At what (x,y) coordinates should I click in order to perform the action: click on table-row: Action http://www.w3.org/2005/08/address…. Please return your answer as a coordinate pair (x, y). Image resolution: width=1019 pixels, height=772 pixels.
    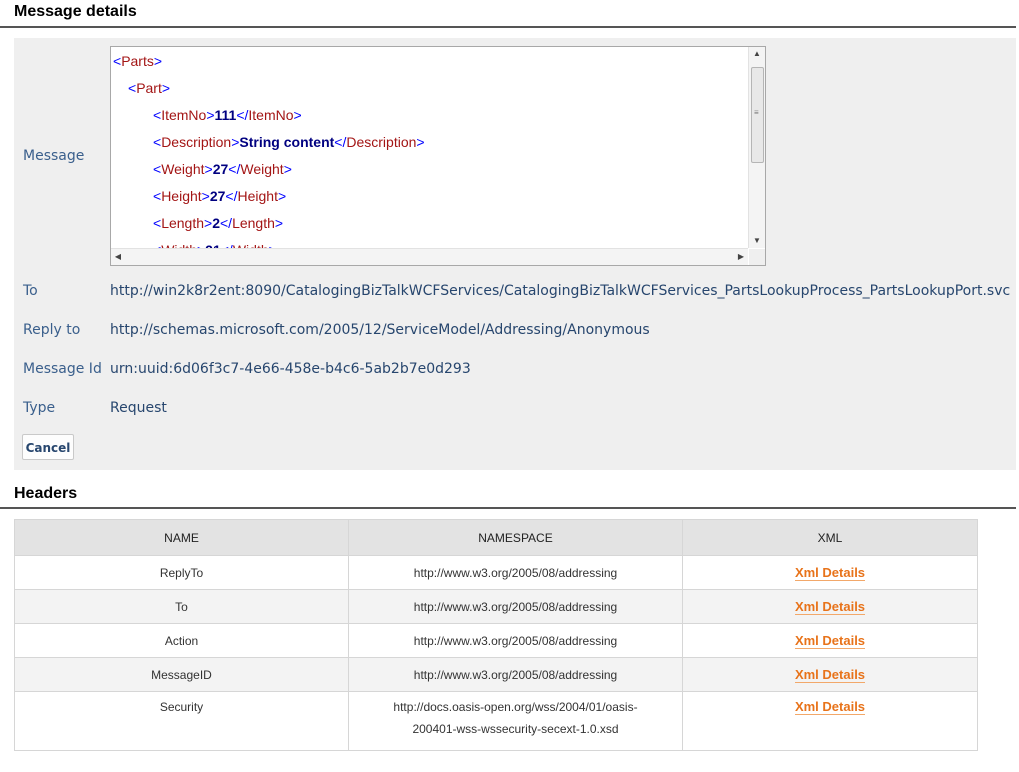
    Looking at the image, I should click on (496, 640).